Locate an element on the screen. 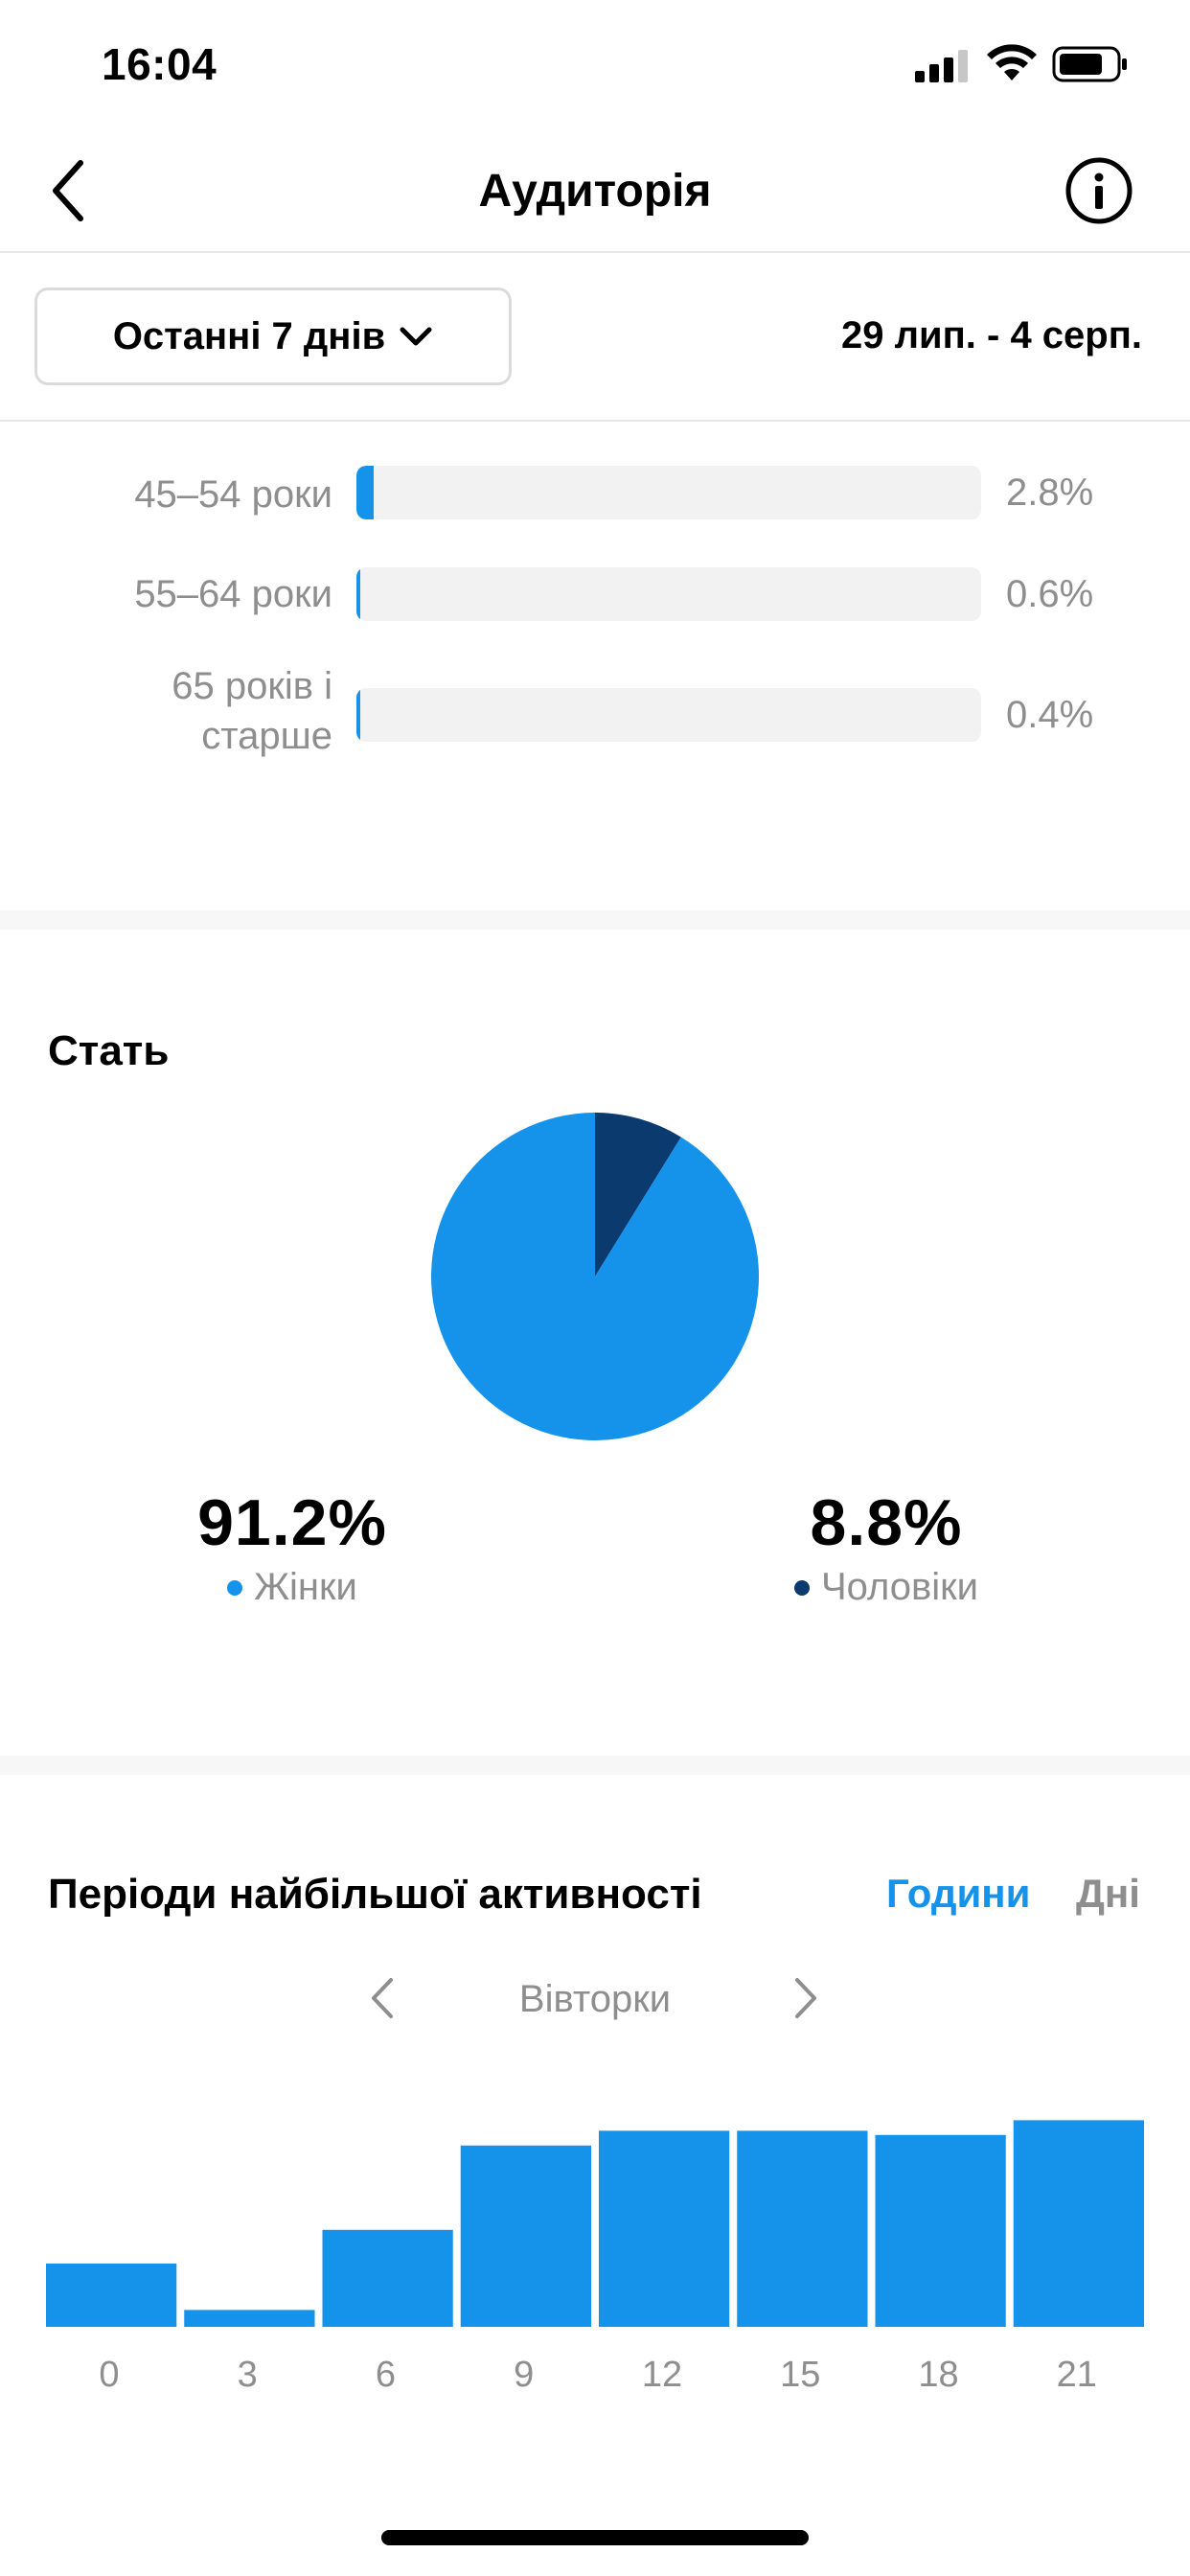 Image resolution: width=1190 pixels, height=2576 pixels. battery-icon is located at coordinates (1090, 64).